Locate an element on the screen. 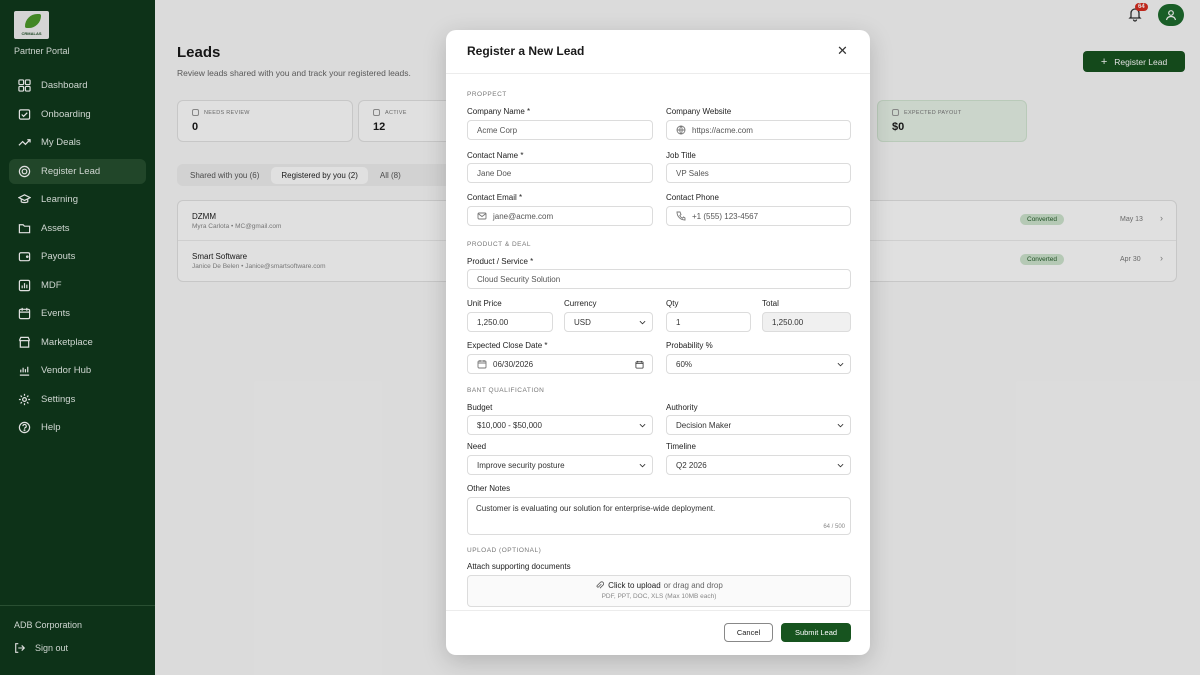 This screenshot has width=1200, height=675. contact-name-label: Contact Name * is located at coordinates (495, 155).